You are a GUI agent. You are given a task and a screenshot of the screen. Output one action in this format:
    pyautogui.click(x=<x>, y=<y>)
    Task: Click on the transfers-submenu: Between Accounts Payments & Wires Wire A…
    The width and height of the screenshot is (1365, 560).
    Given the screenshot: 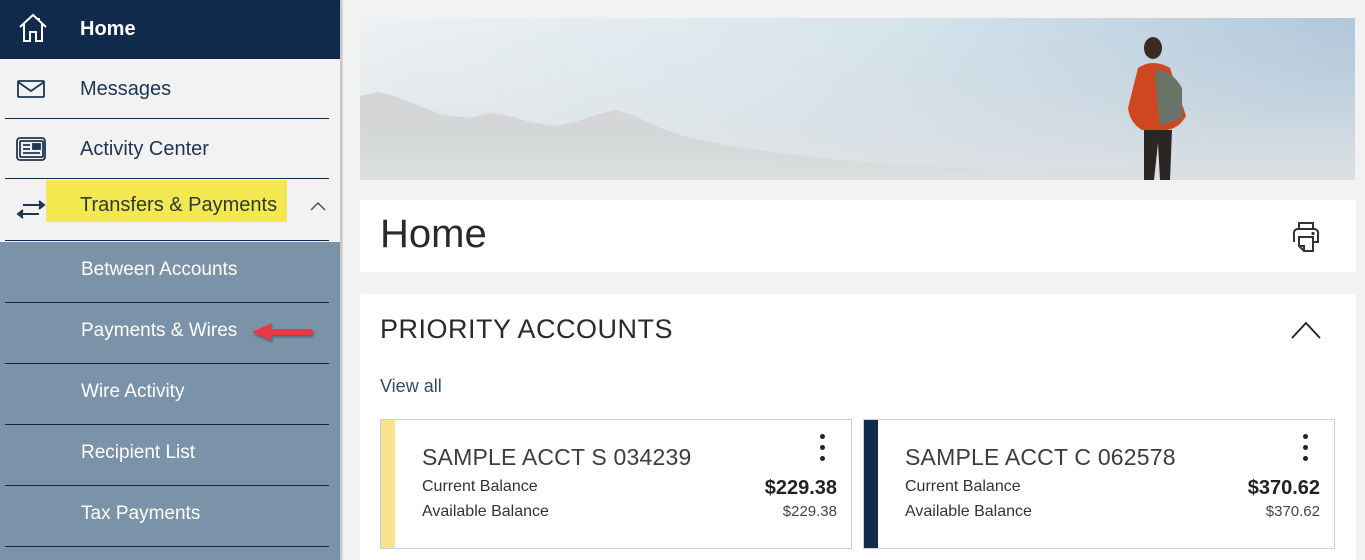 What is the action you would take?
    pyautogui.click(x=170, y=401)
    